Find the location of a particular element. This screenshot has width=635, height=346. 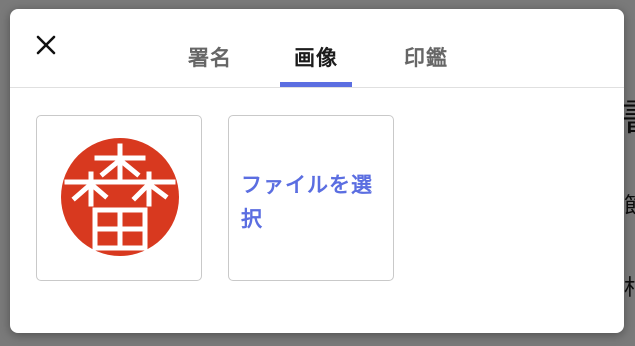

tab-seal: 印鑑 is located at coordinates (426, 57).